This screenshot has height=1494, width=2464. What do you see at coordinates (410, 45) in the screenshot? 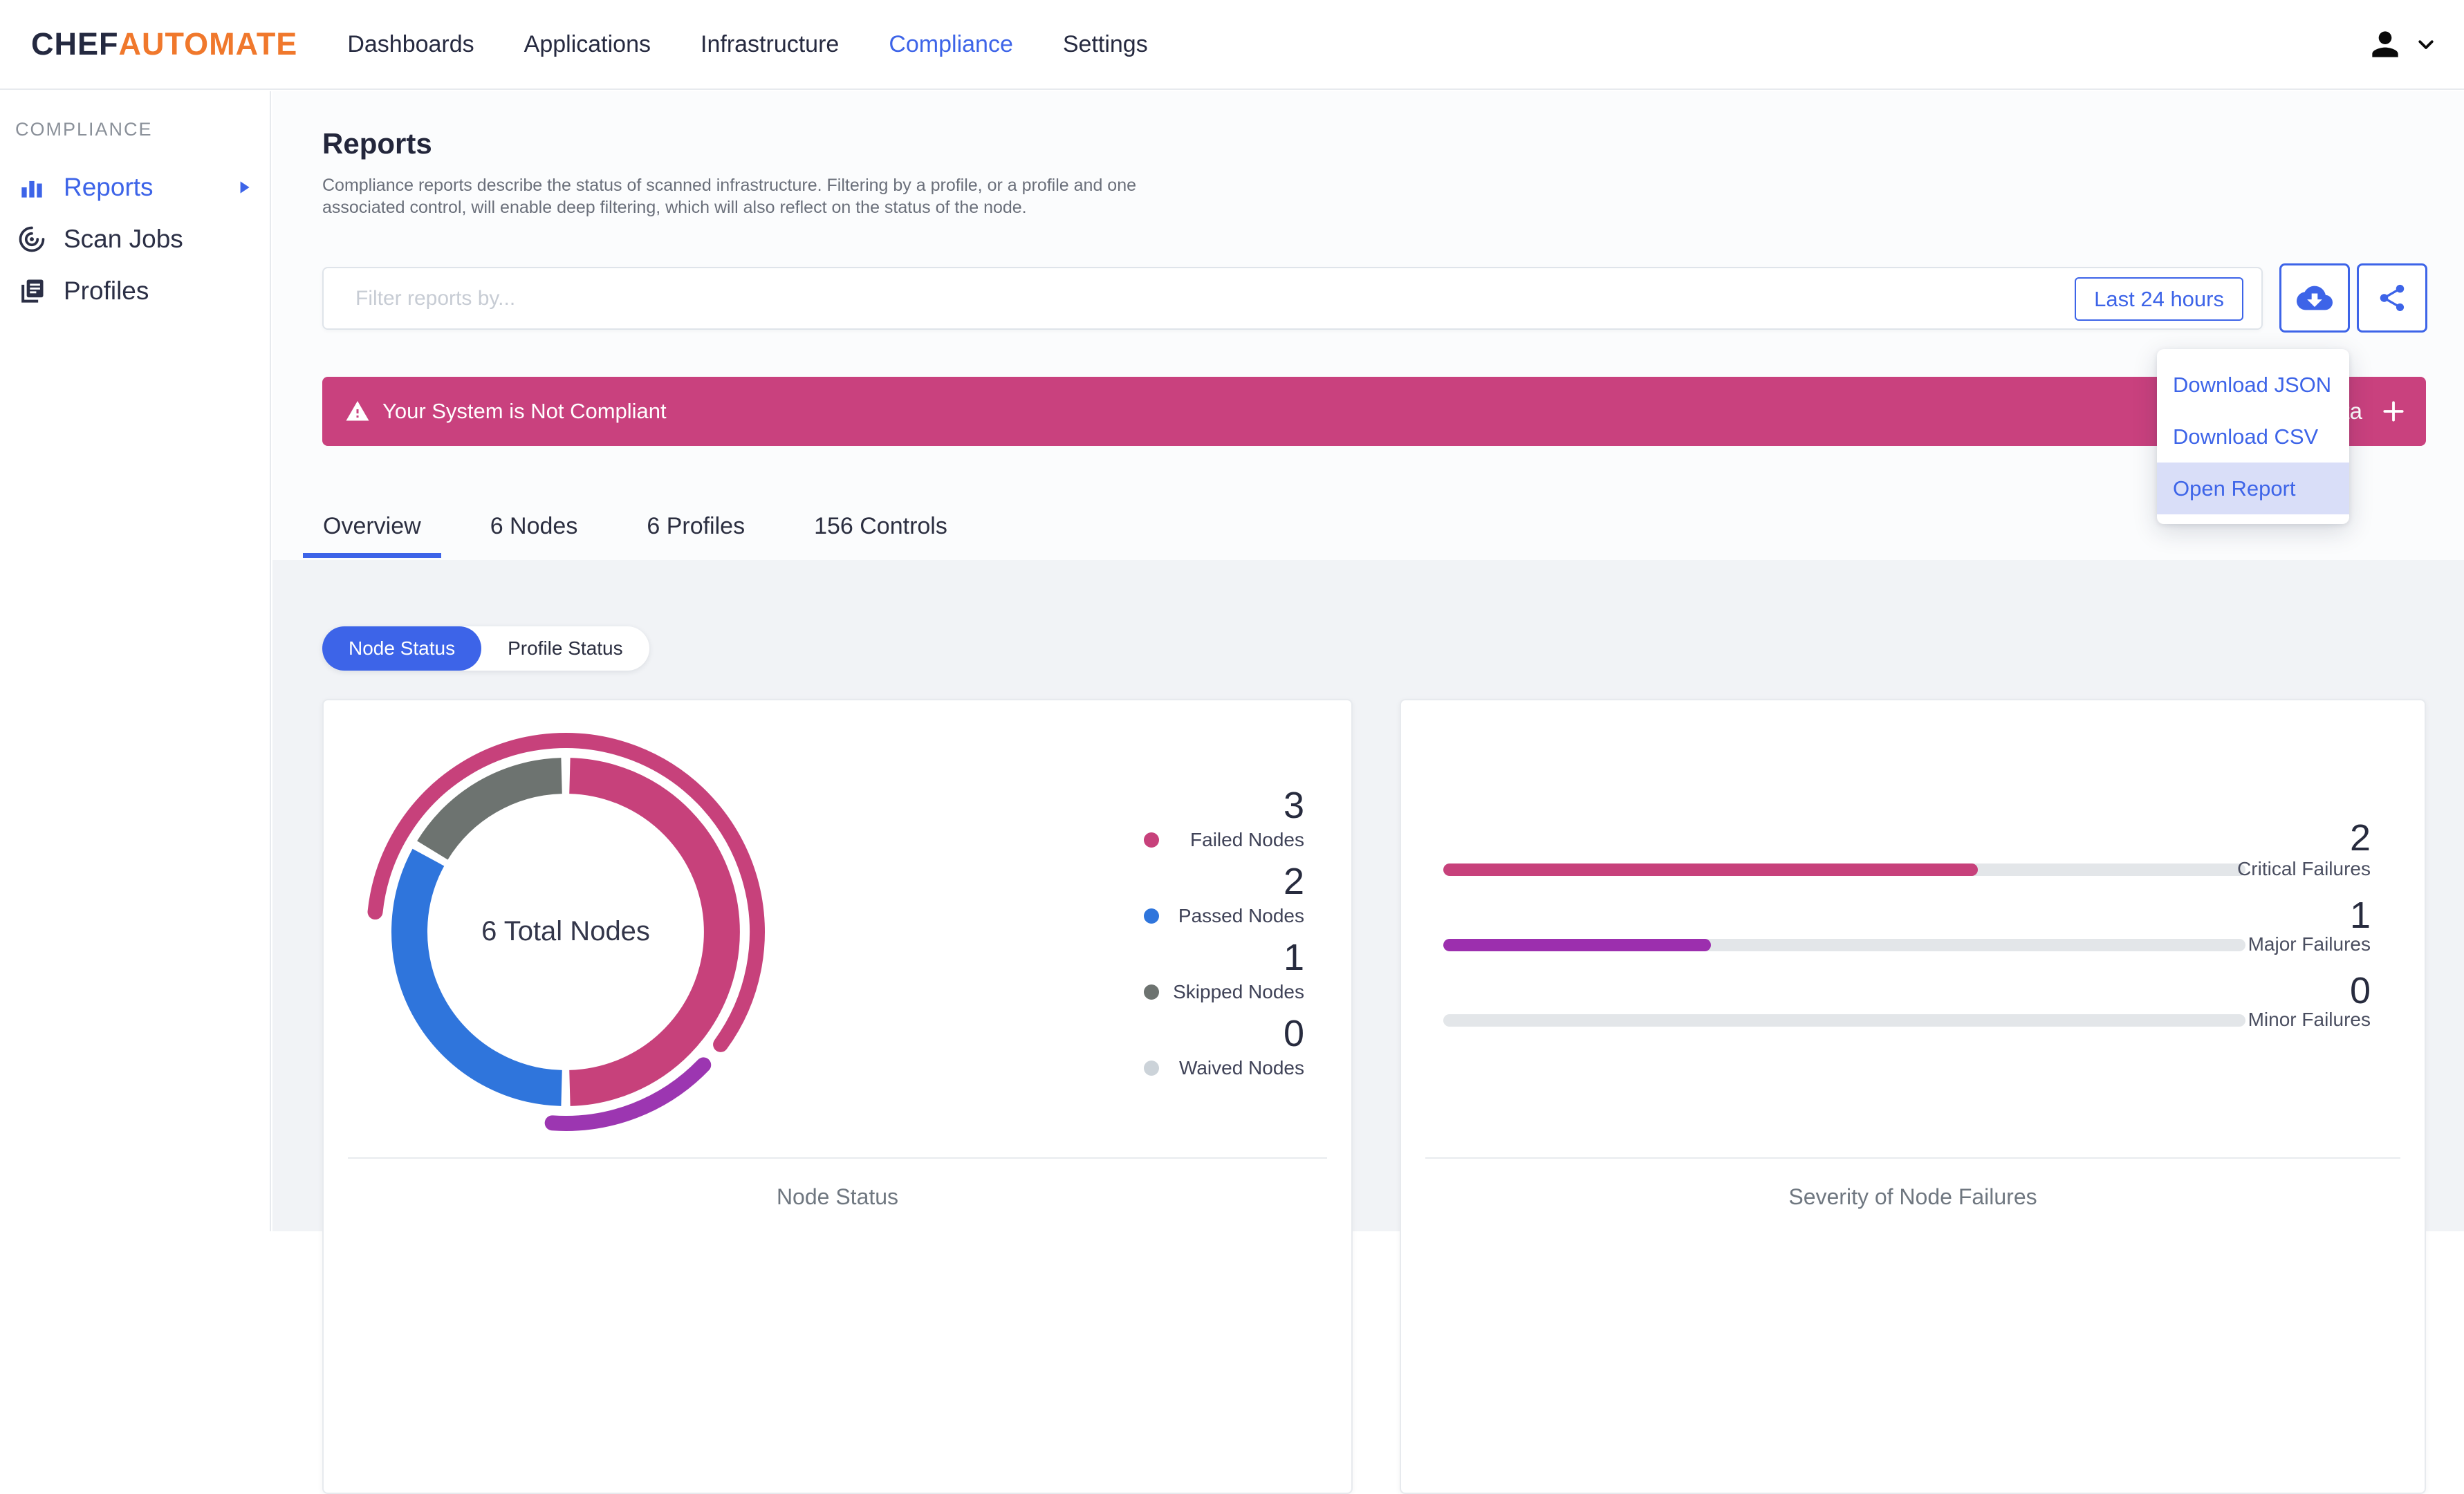
I see `nav-dashboards: Dashboards` at bounding box center [410, 45].